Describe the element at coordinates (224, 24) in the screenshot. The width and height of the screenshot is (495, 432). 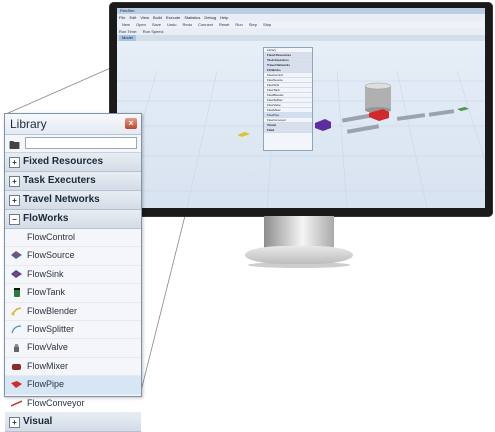
I see `toolbar-reset-button: Reset` at that location.